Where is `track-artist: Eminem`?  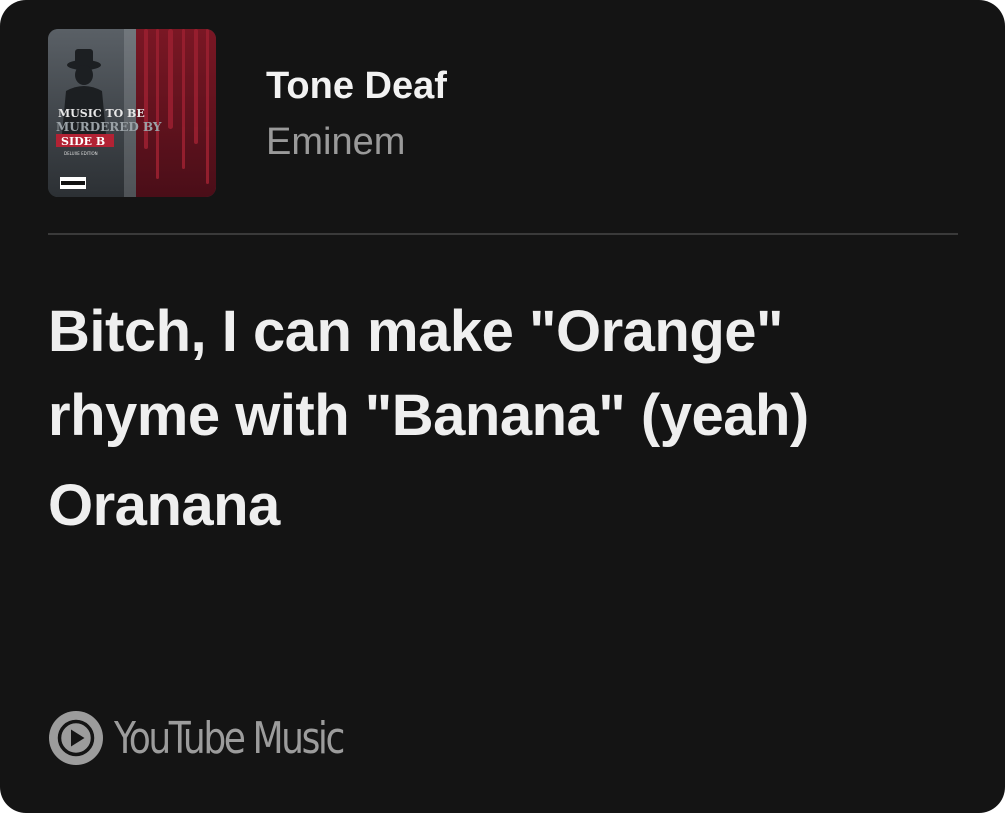 track-artist: Eminem is located at coordinates (336, 142).